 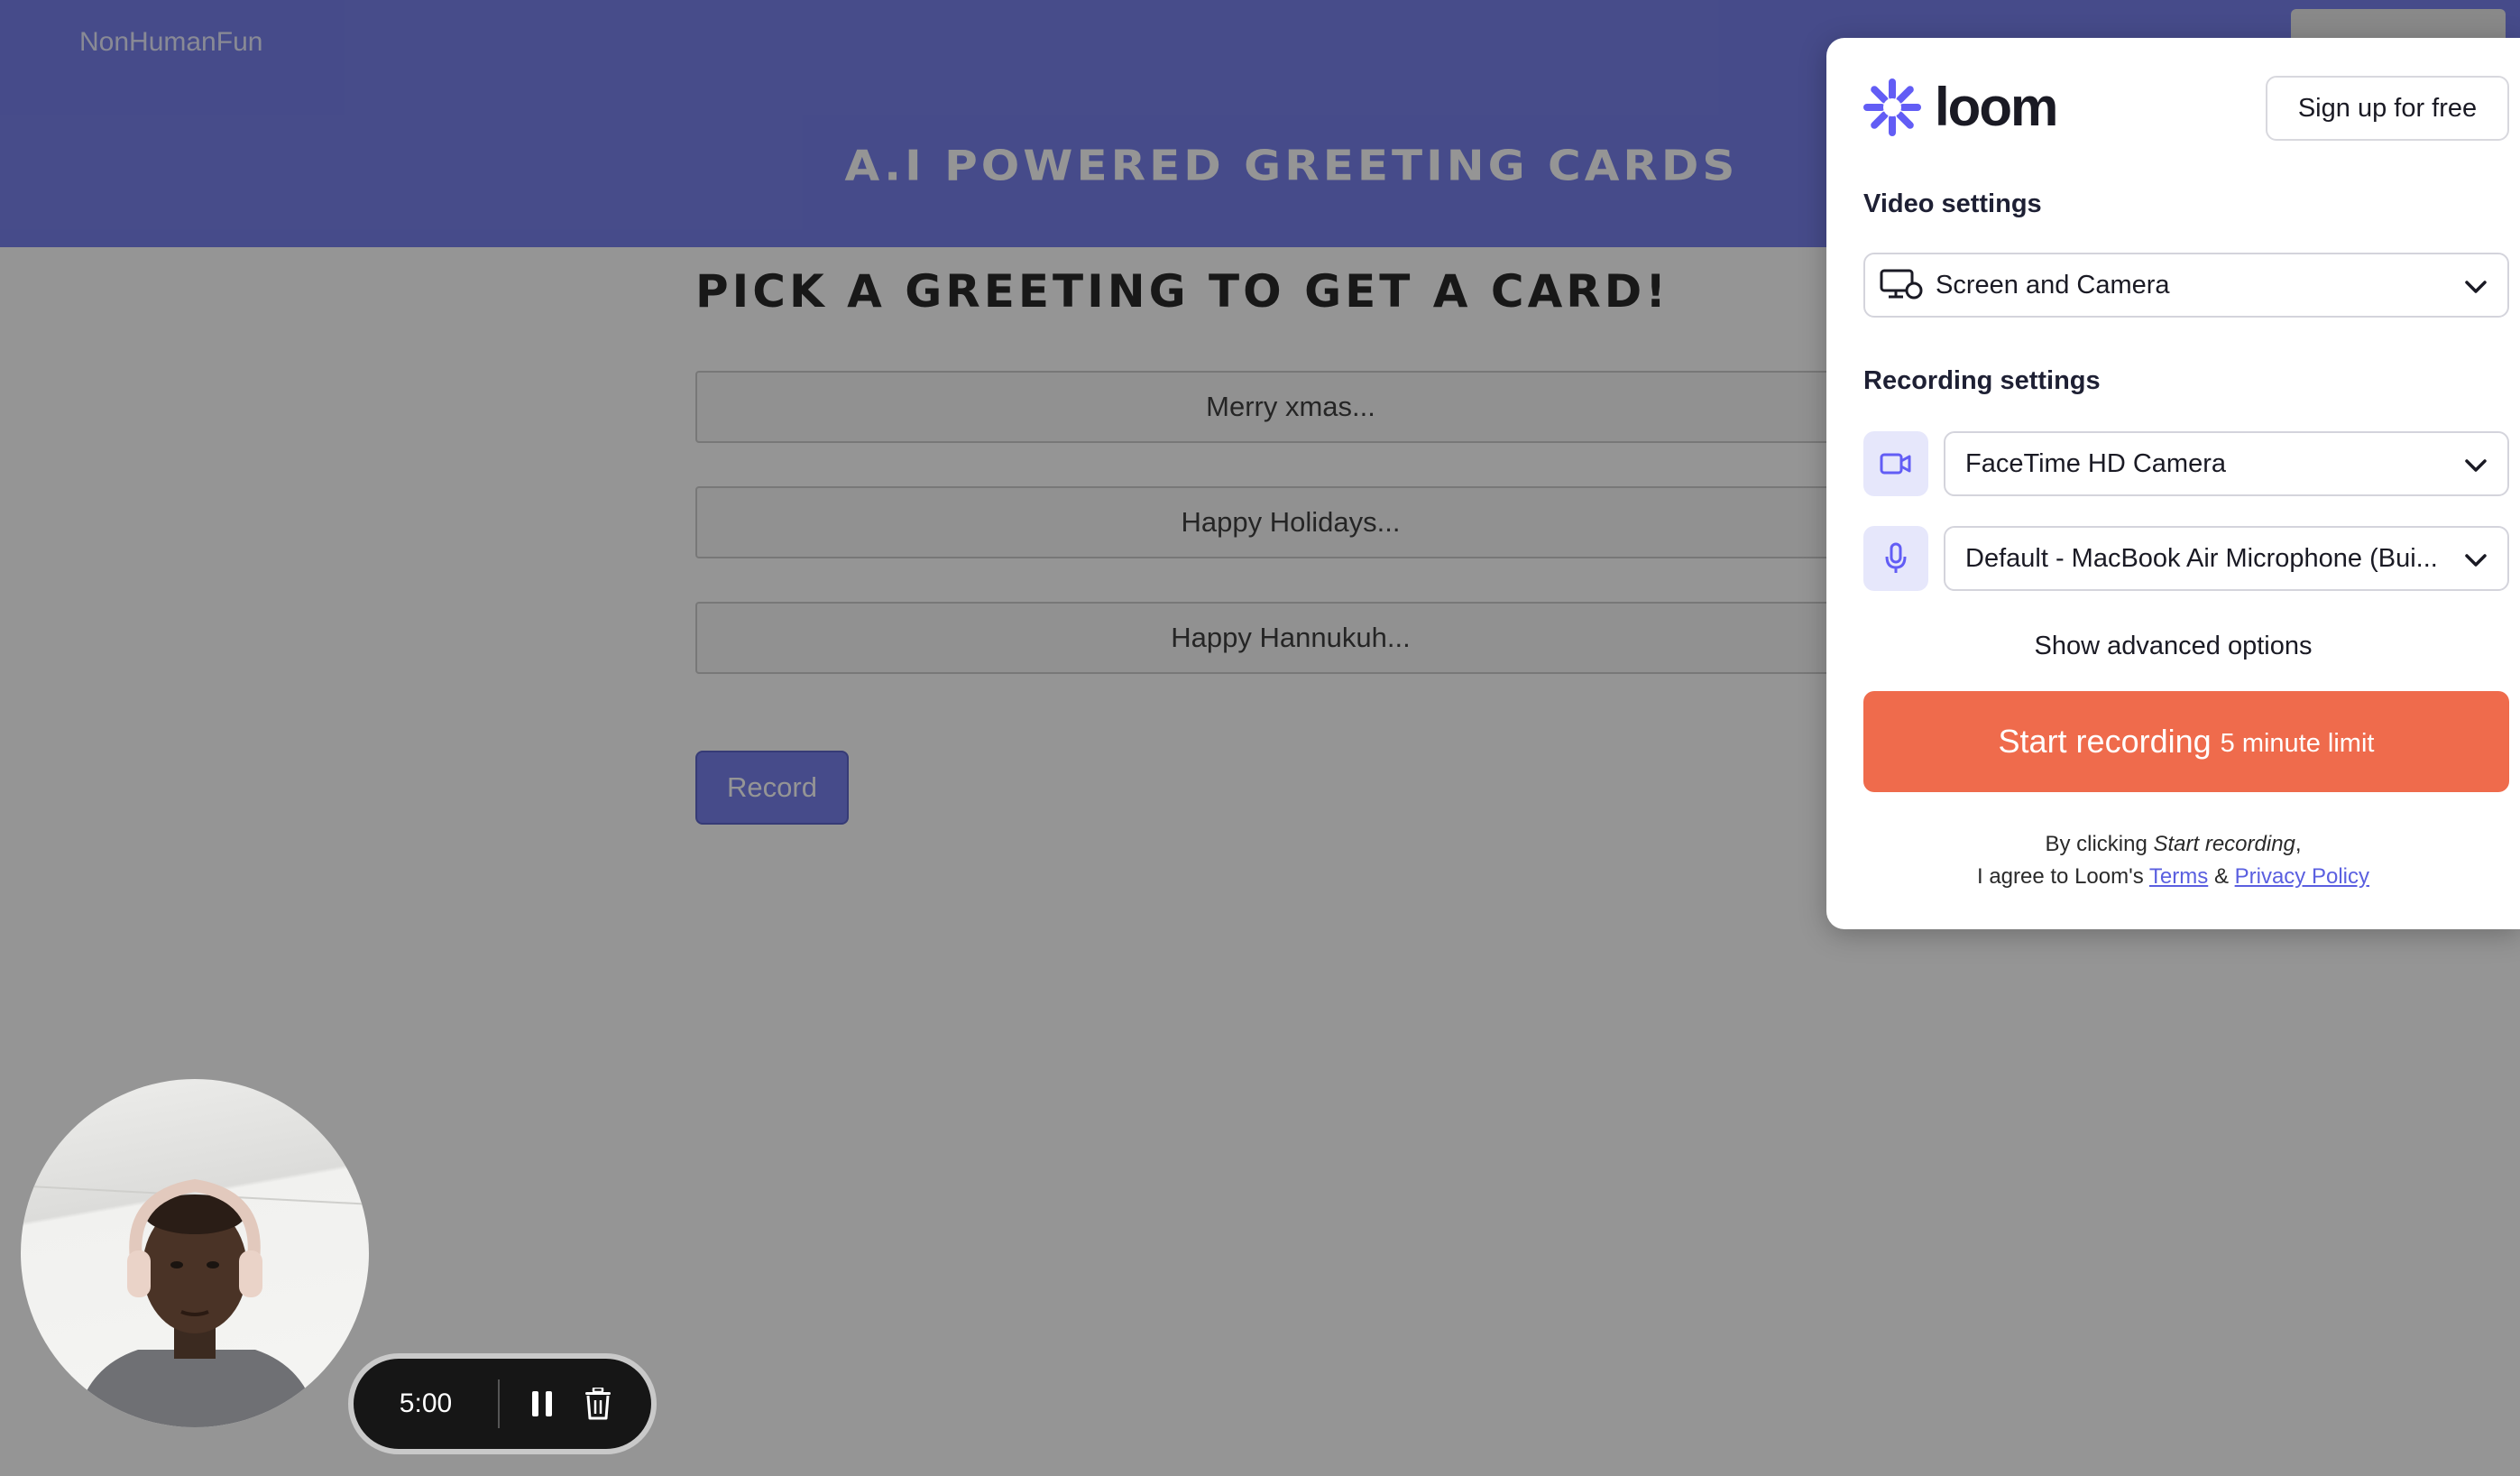 I want to click on loom-logo: loom, so click(x=1960, y=107).